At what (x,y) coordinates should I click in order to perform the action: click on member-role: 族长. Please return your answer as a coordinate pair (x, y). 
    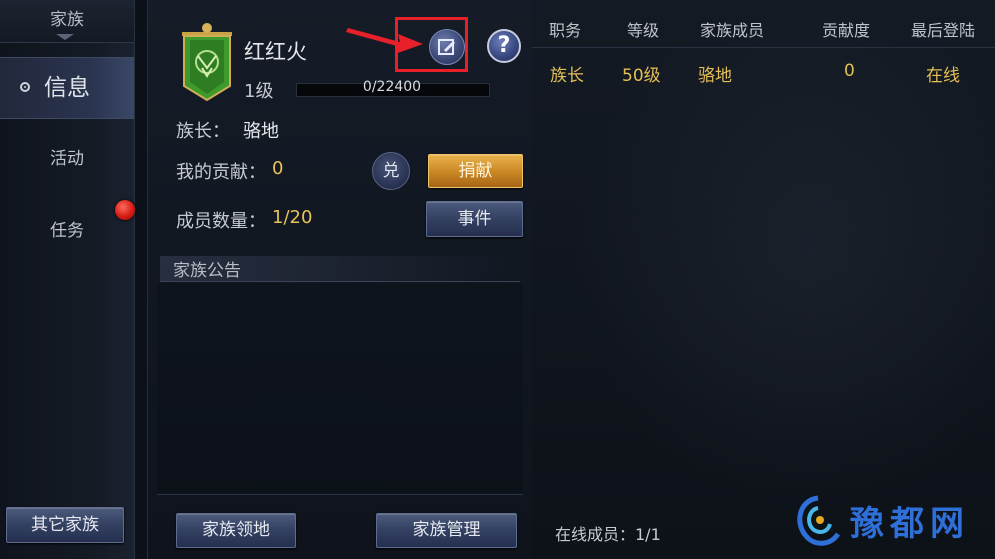
    Looking at the image, I should click on (567, 76).